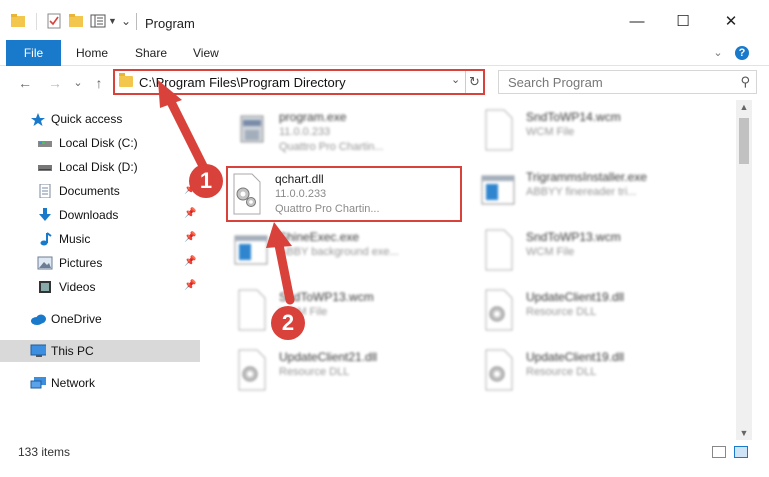  What do you see at coordinates (596, 134) in the screenshot?
I see `file-item: SndToWP14.wcm WCM File` at bounding box center [596, 134].